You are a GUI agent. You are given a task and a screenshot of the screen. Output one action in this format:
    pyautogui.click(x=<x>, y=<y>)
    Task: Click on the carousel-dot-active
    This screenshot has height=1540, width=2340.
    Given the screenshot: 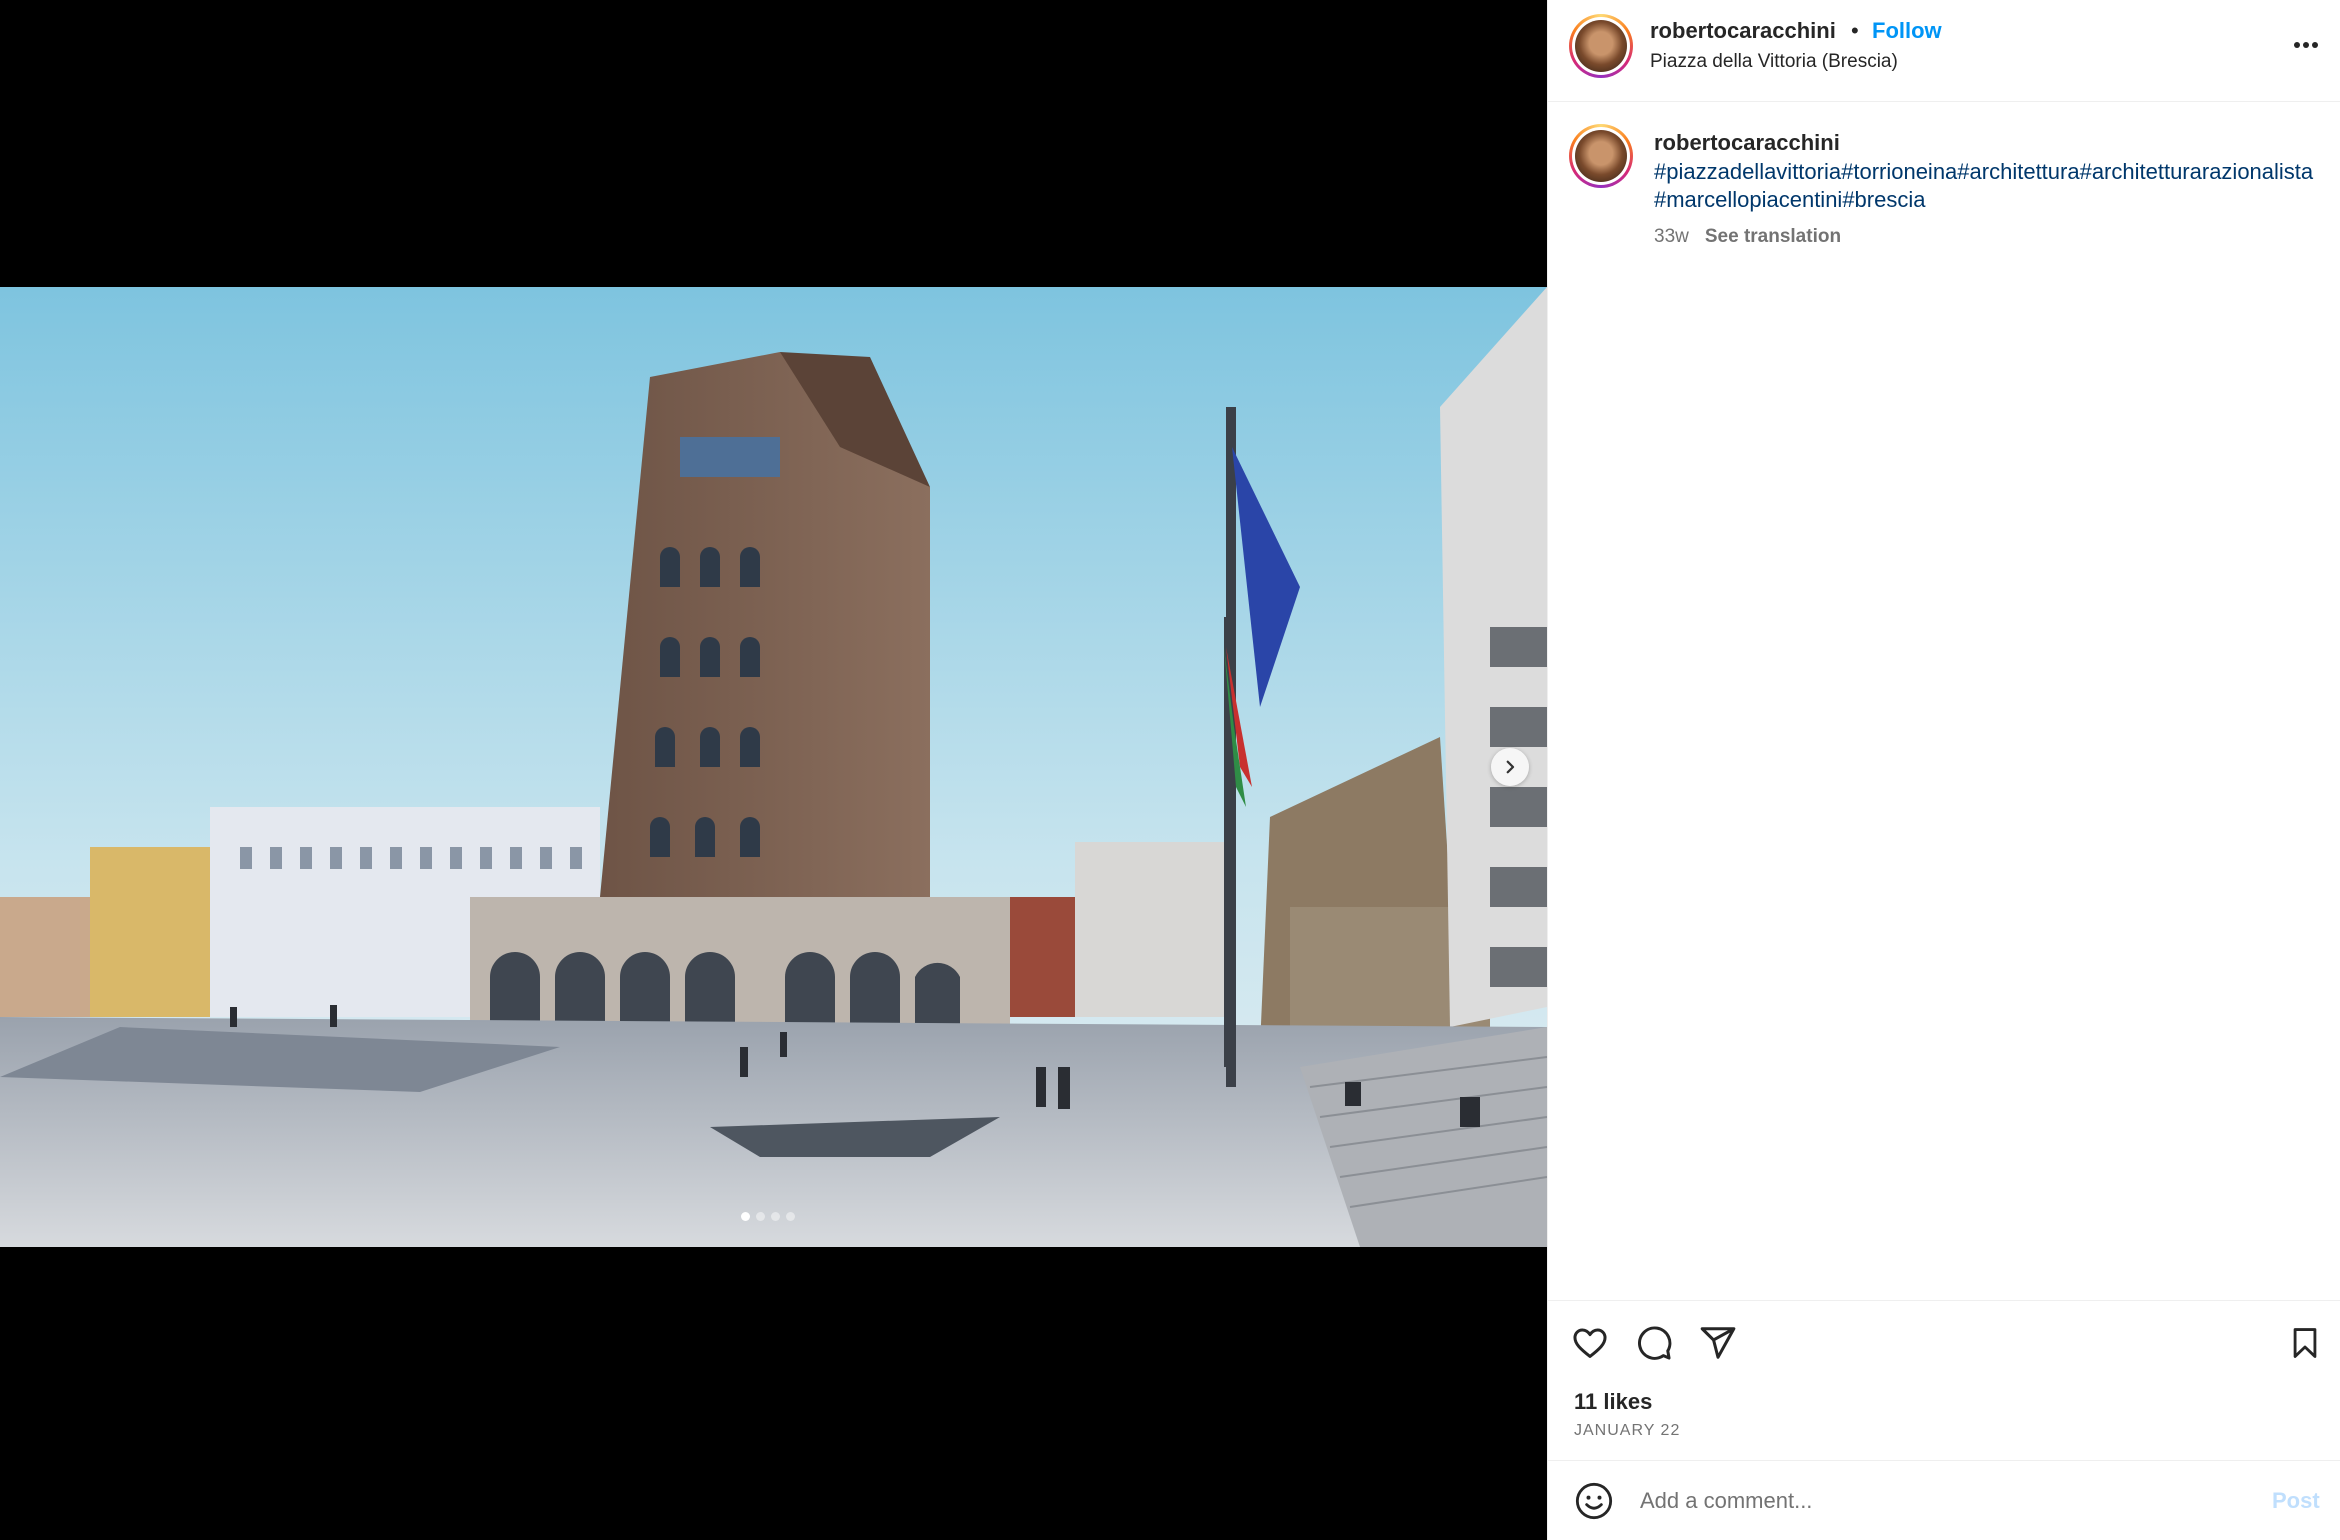 What is the action you would take?
    pyautogui.click(x=745, y=1216)
    